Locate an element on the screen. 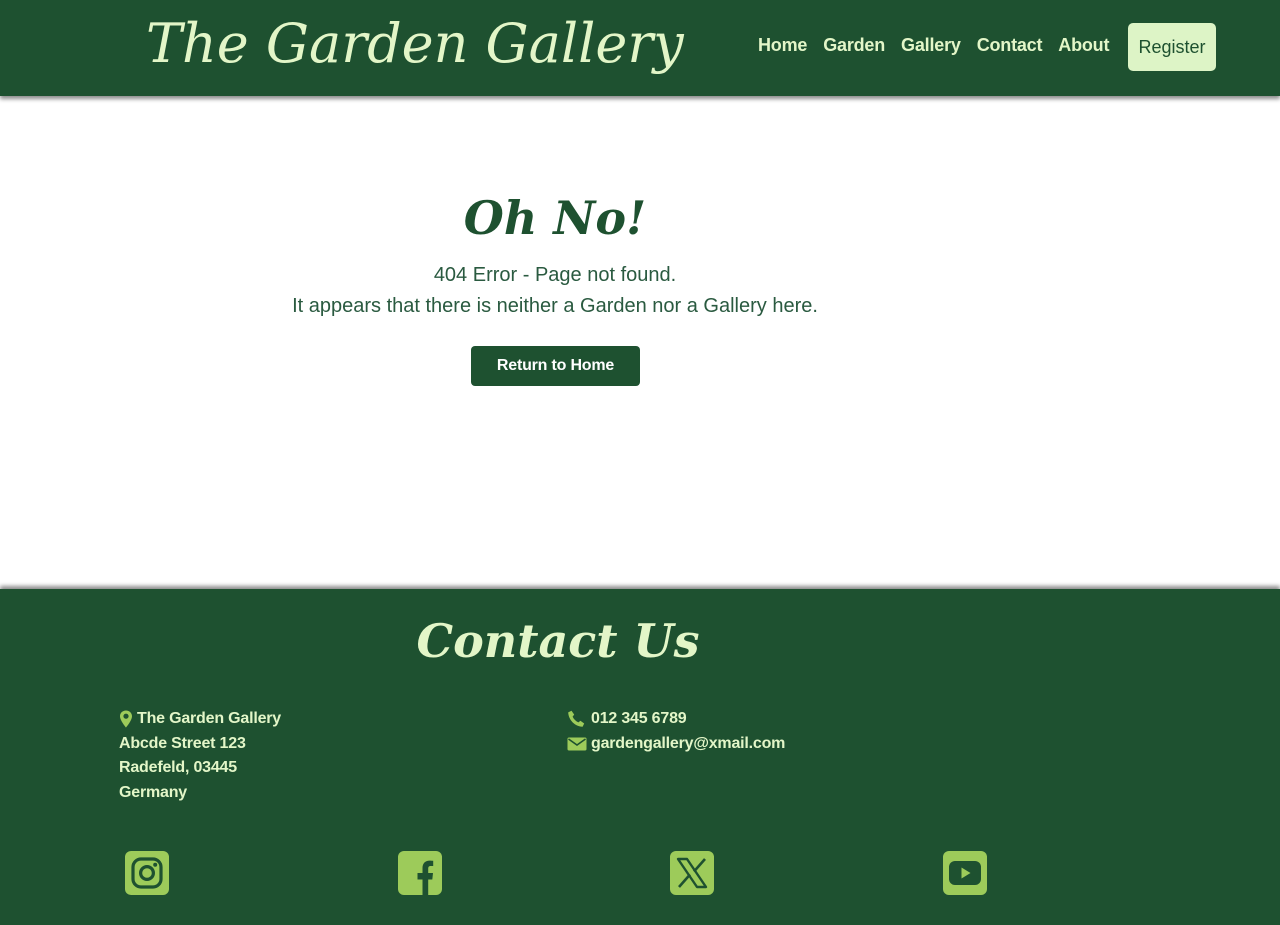  email-line: gardengallery@xmail.com is located at coordinates (676, 744).